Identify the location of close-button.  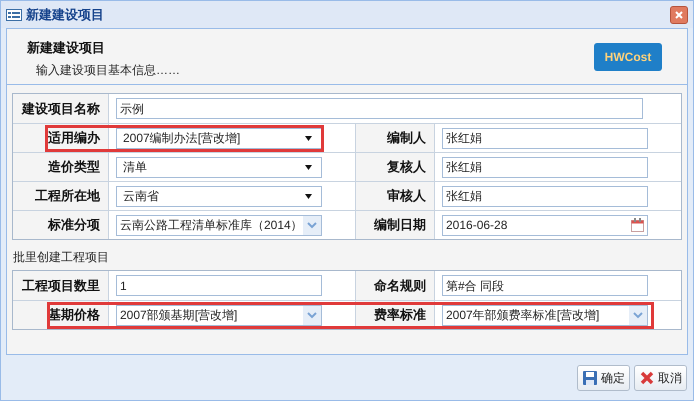
(679, 15).